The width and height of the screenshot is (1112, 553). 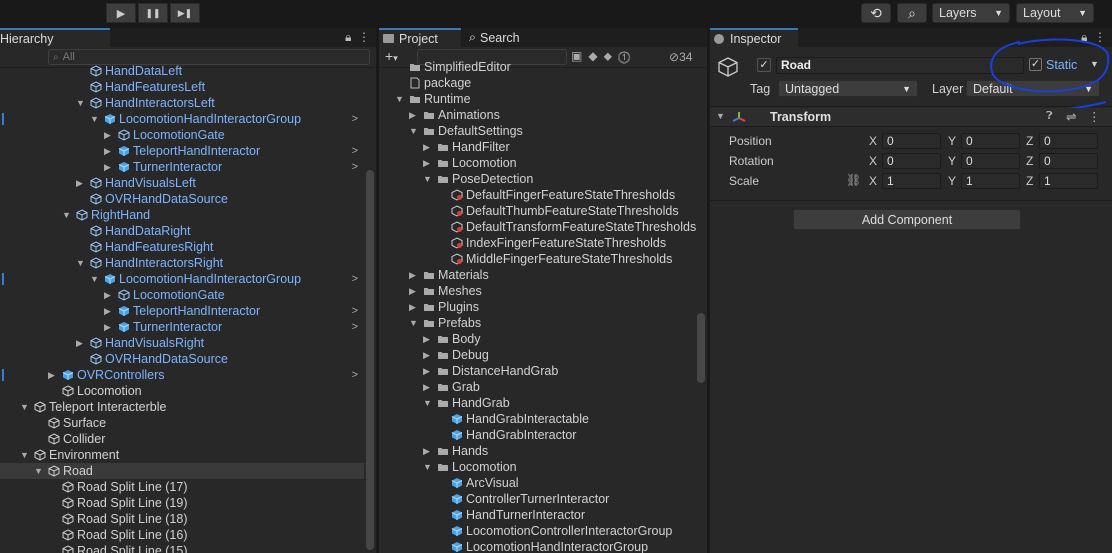 What do you see at coordinates (911, 117) in the screenshot?
I see `transform-header: ▼ Transform ❓︎ ⇌ ⋮` at bounding box center [911, 117].